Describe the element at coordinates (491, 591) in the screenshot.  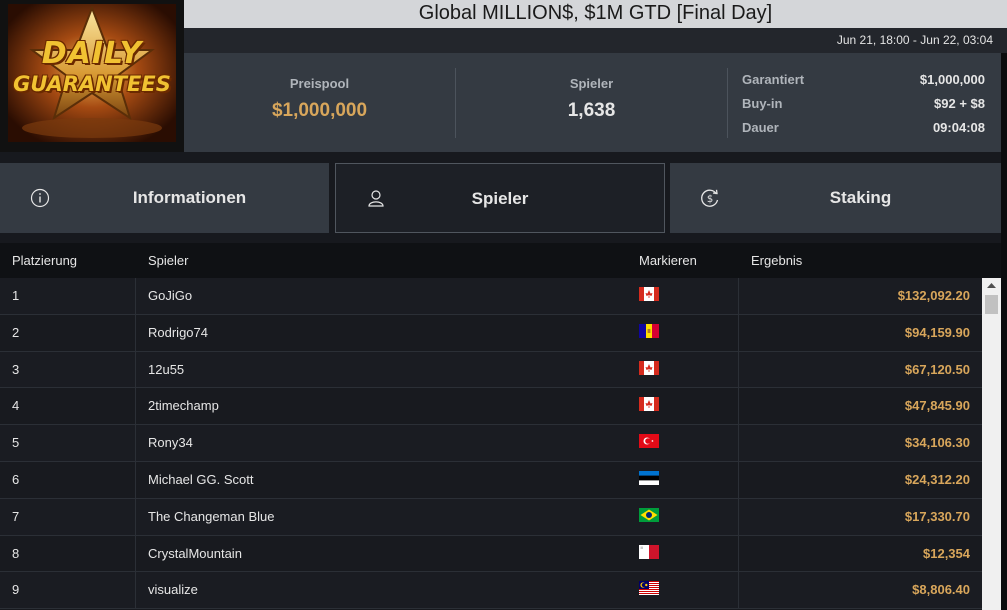
I see `table-row: 9 visualize $8,806.40` at that location.